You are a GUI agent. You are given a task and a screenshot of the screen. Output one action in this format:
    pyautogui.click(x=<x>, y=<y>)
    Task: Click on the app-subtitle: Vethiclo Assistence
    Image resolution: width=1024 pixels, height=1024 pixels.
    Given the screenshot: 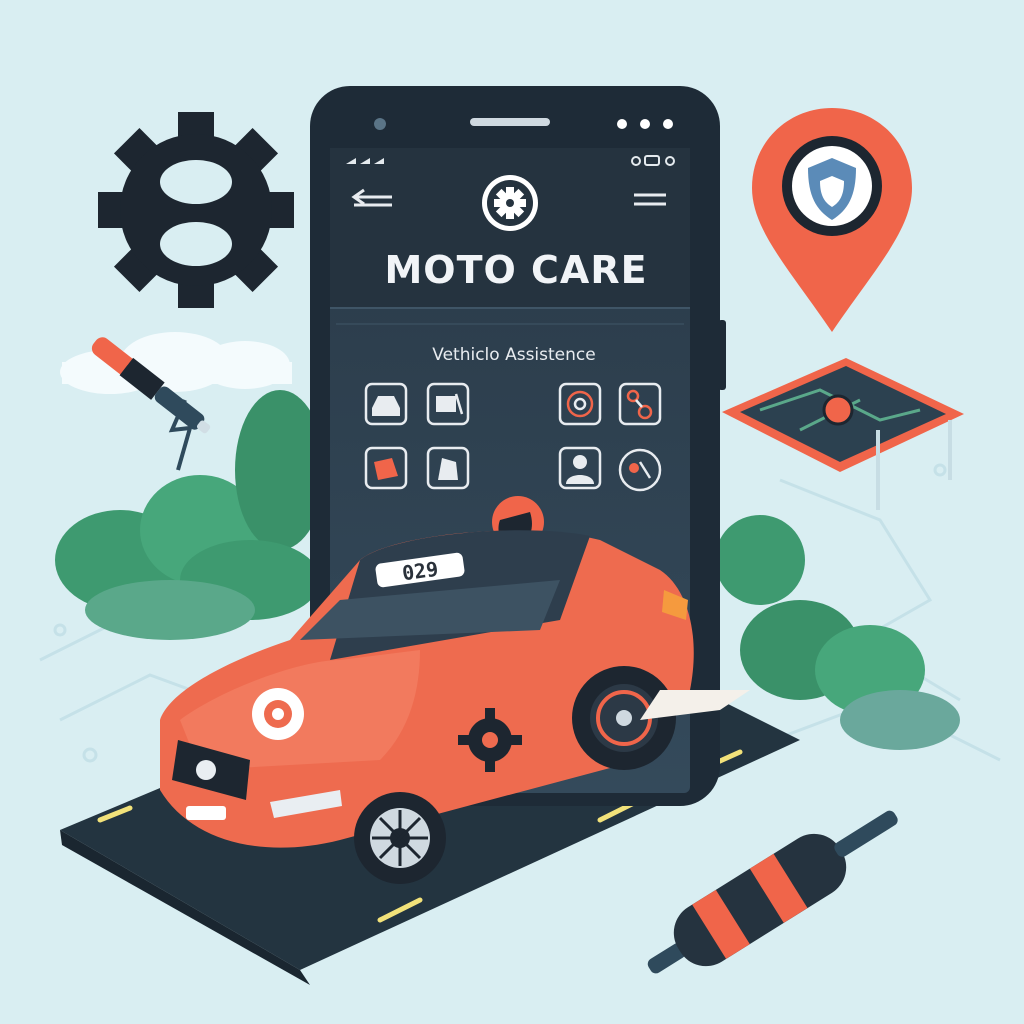 What is the action you would take?
    pyautogui.click(x=513, y=355)
    